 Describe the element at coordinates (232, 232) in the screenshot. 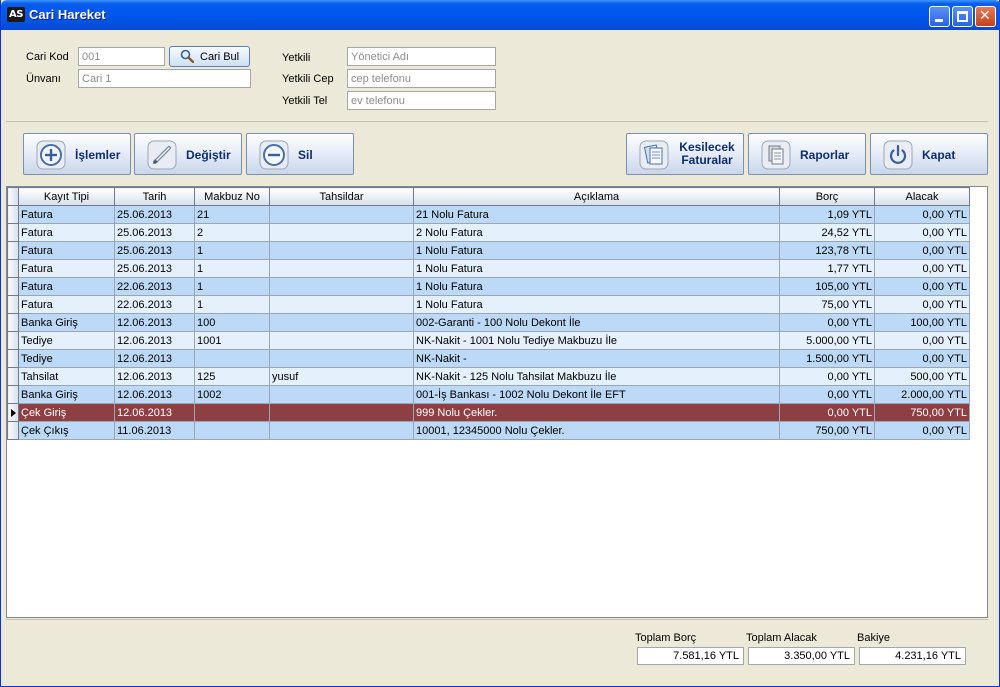

I see `table-cell: 2` at that location.